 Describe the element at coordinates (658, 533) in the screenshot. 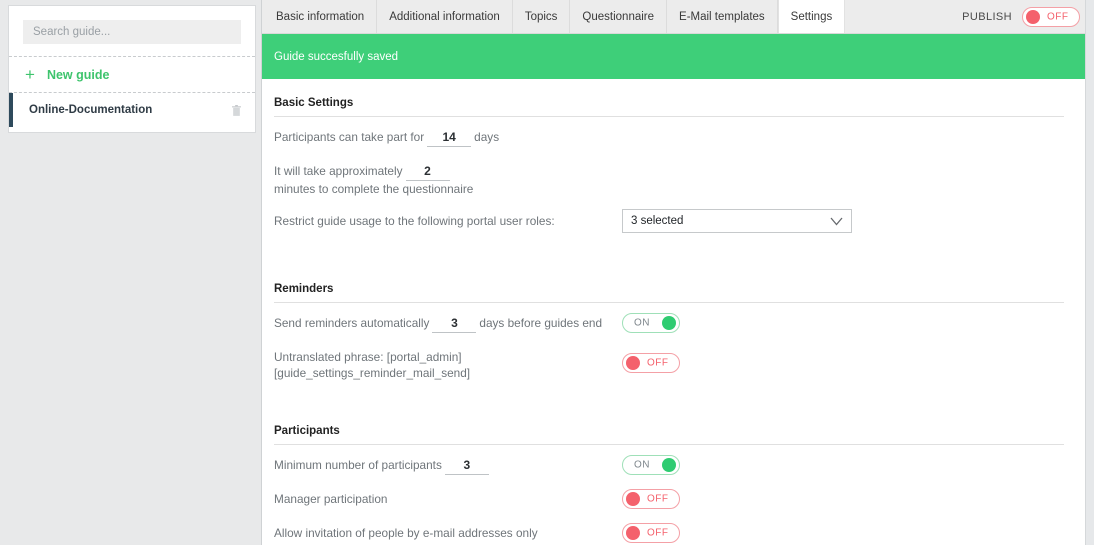

I see `email-invitation-only-toggle-state: OFF` at that location.